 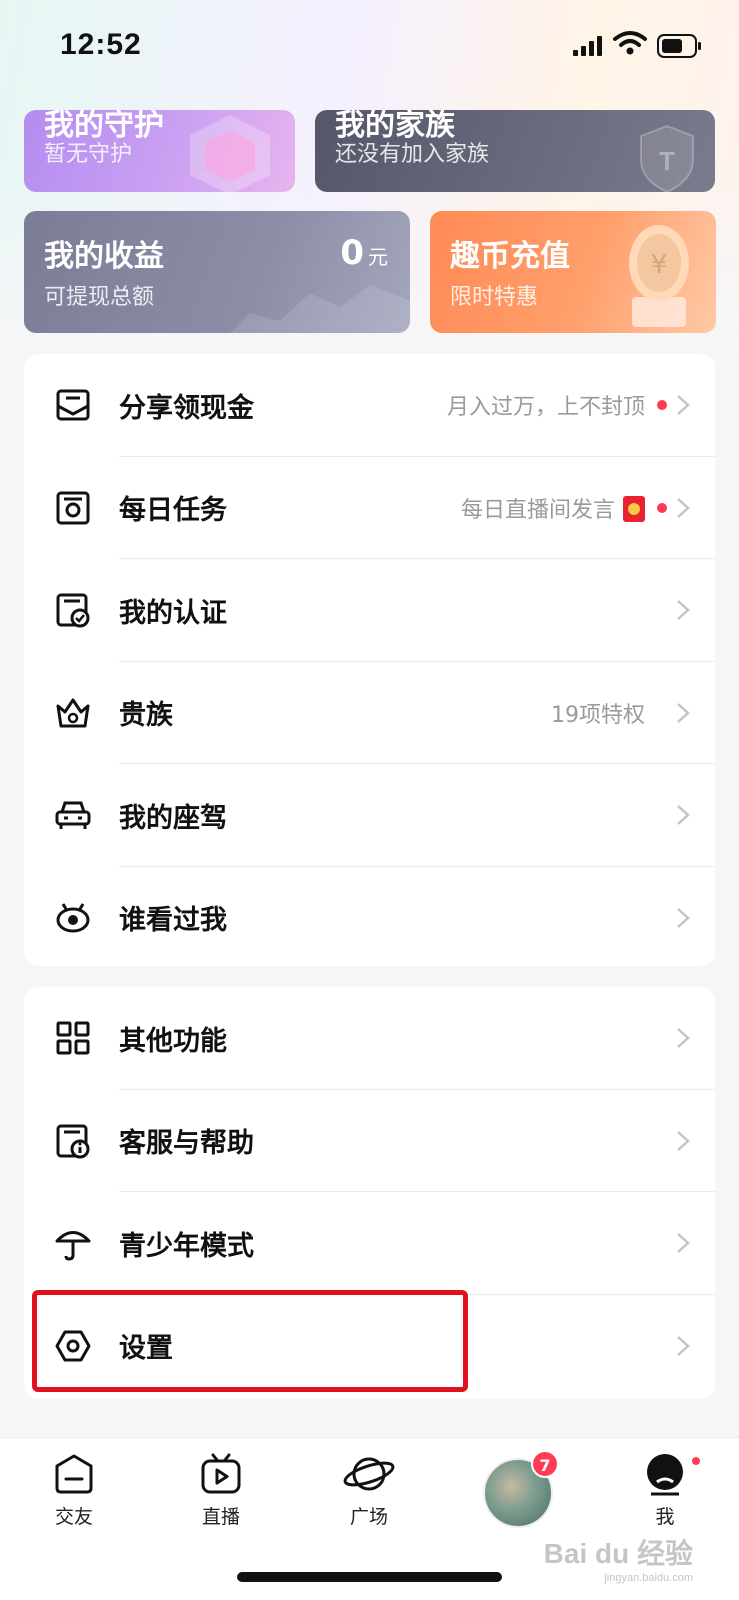 I want to click on family-shield-icon: T, so click(x=667, y=158).